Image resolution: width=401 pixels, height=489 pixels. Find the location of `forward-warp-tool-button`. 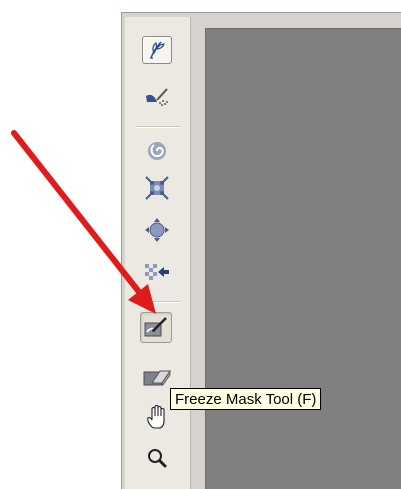

forward-warp-tool-button is located at coordinates (157, 50).